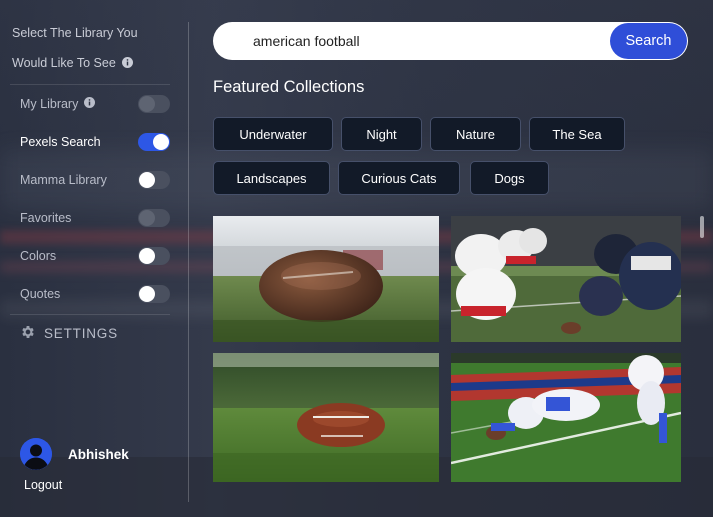 Image resolution: width=713 pixels, height=517 pixels. Describe the element at coordinates (577, 134) in the screenshot. I see `collection-chip-the-sea: The Sea` at that location.